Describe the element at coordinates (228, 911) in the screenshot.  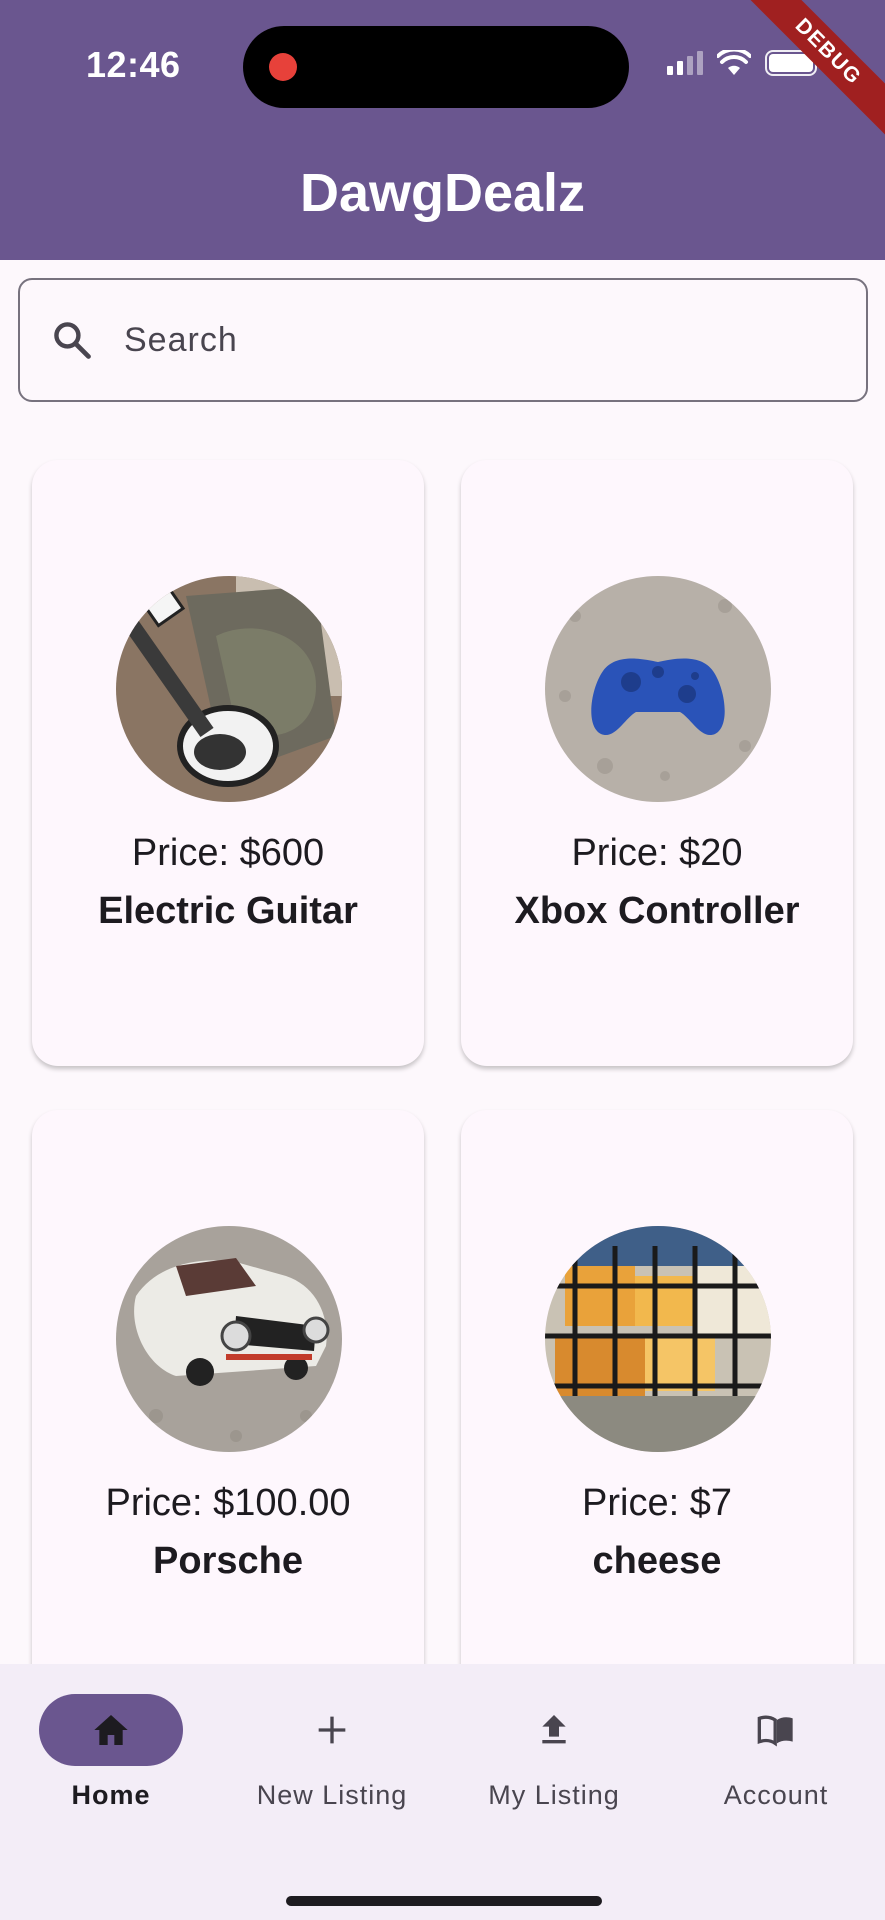
I see `listing-name: Electric Guitar` at that location.